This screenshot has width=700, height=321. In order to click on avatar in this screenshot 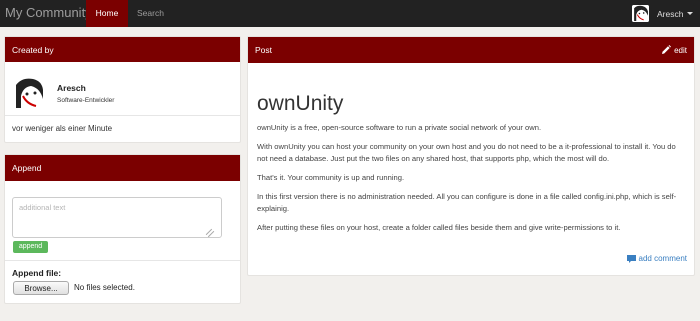, I will do `click(640, 13)`.